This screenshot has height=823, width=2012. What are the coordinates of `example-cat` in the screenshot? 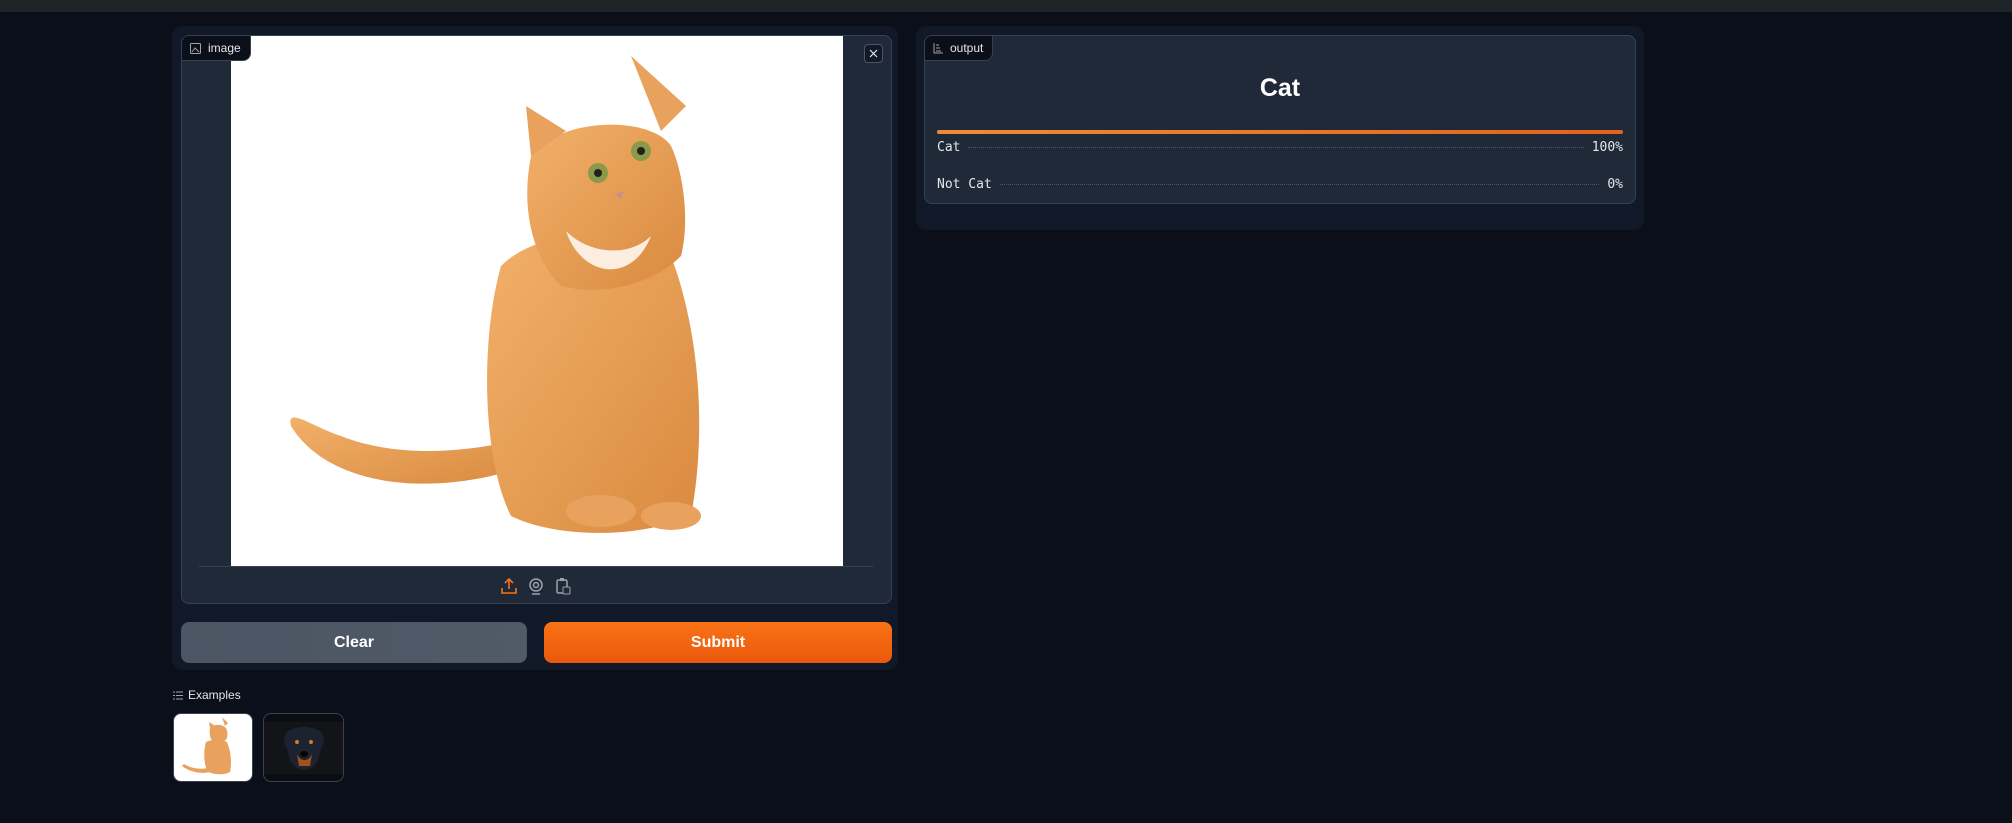 It's located at (213, 747).